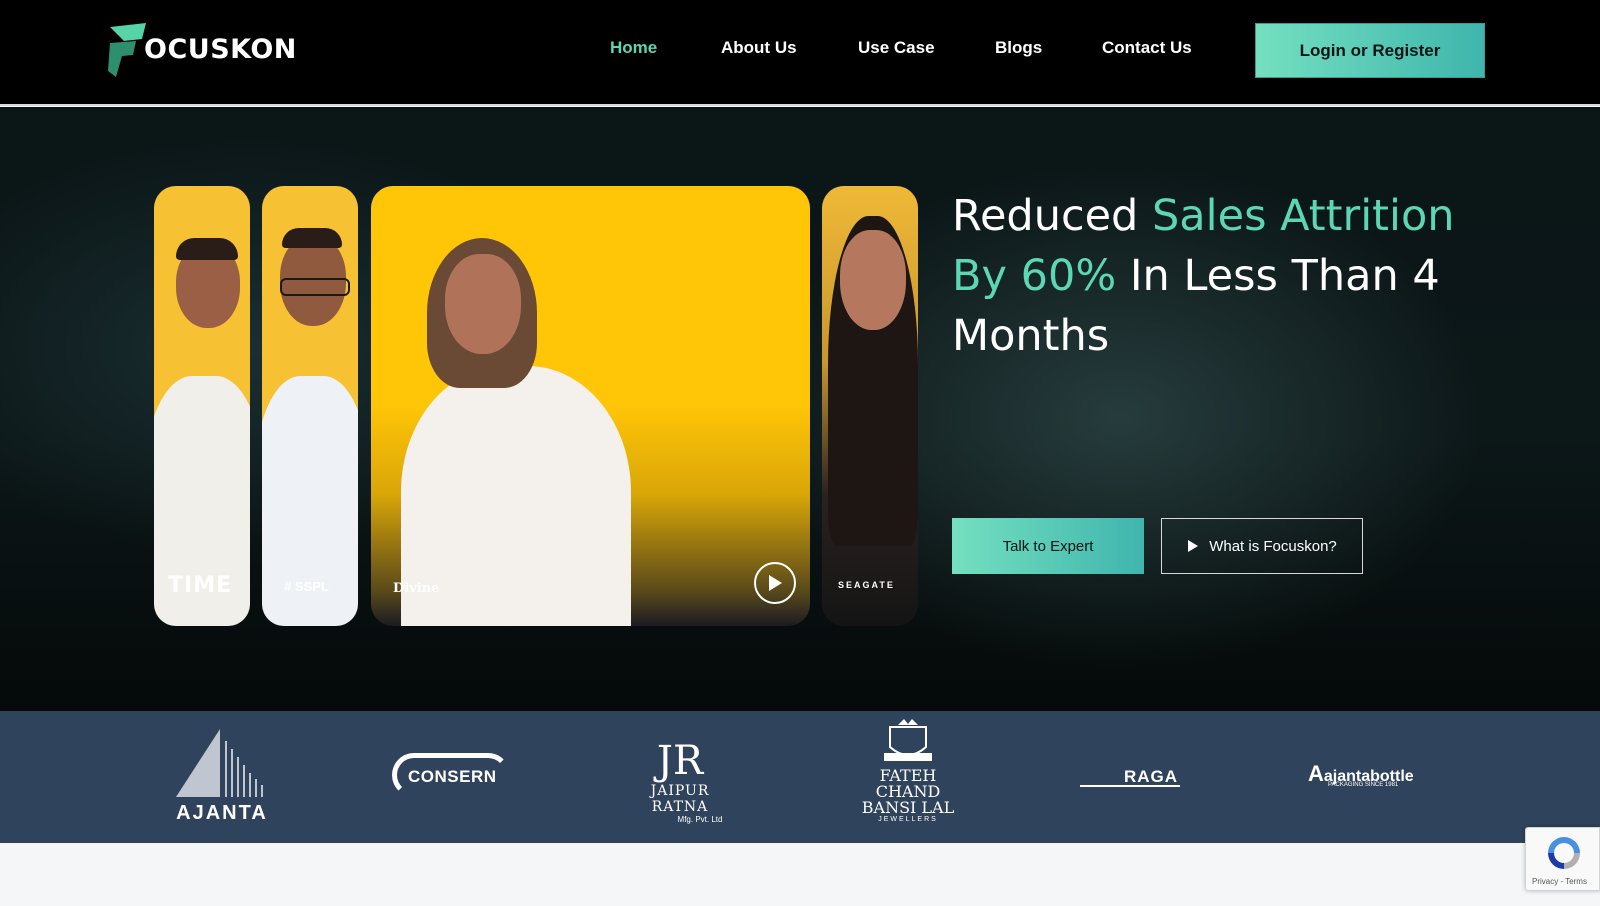 The width and height of the screenshot is (1600, 906). I want to click on recaptcha-badge: Privacy - Terms, so click(1562, 859).